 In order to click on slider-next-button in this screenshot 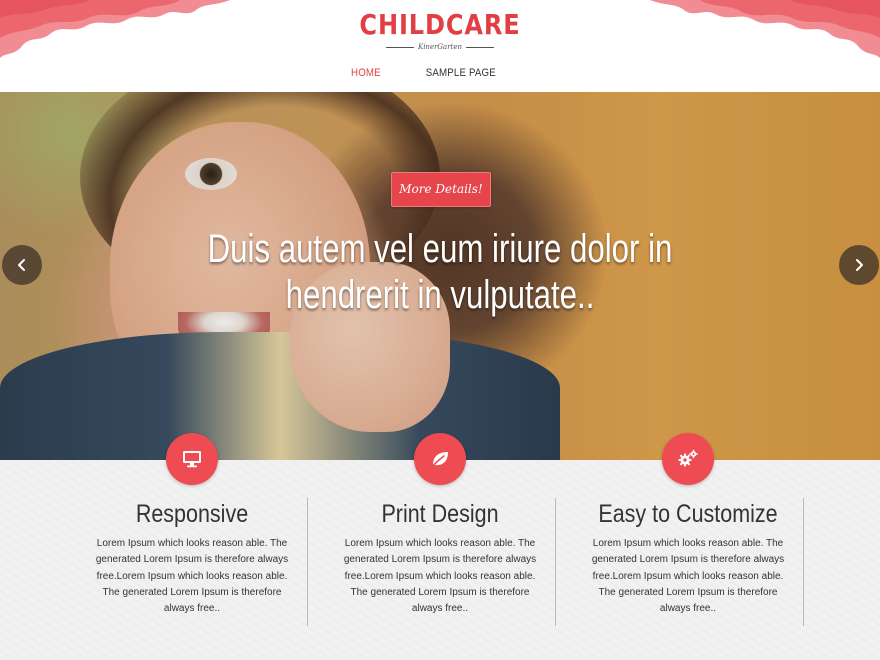, I will do `click(859, 265)`.